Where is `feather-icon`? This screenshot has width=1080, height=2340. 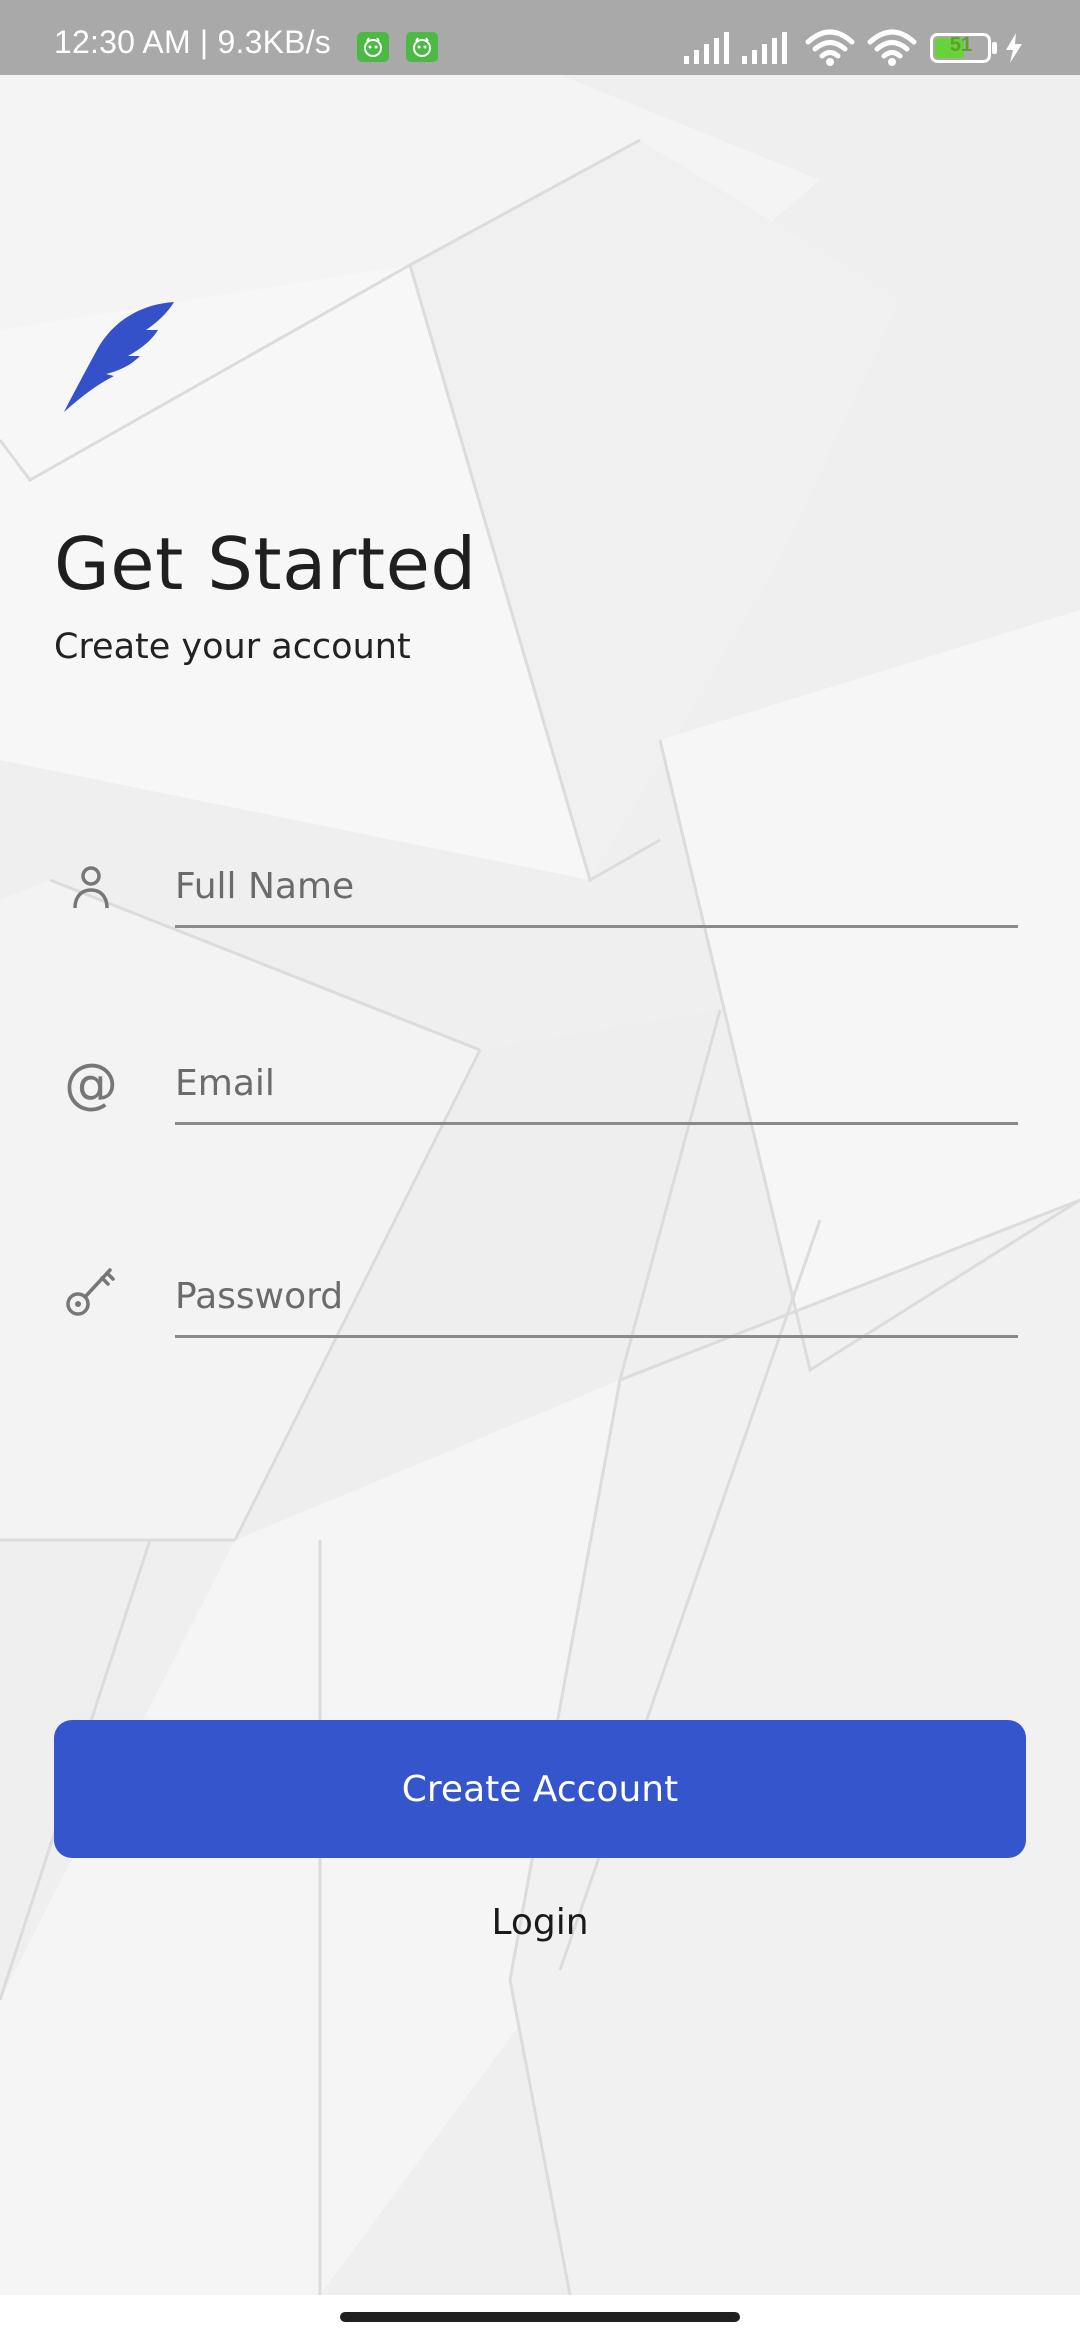
feather-icon is located at coordinates (119, 357).